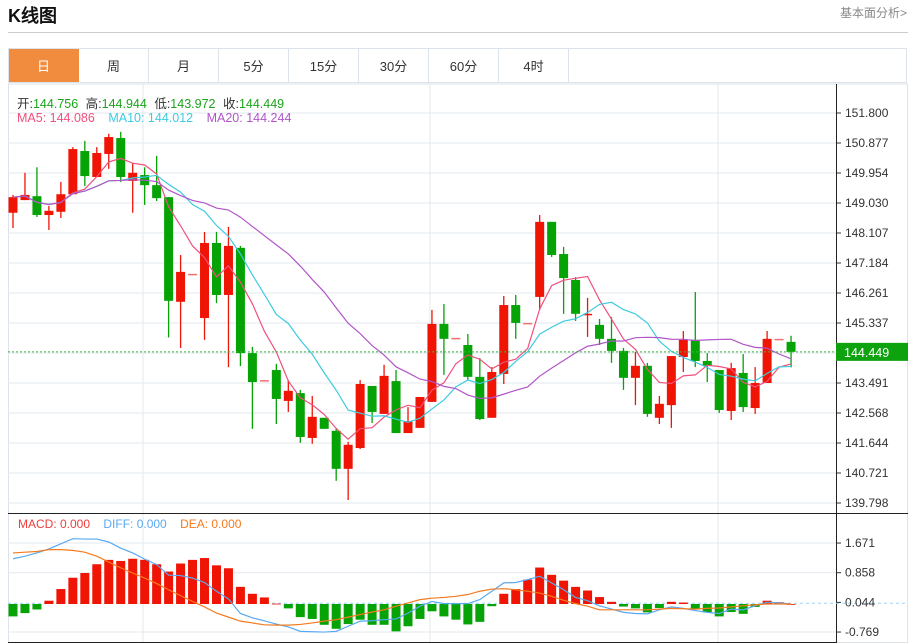 The width and height of the screenshot is (917, 644). Describe the element at coordinates (230, 104) in the screenshot. I see `close-label: 收:` at that location.